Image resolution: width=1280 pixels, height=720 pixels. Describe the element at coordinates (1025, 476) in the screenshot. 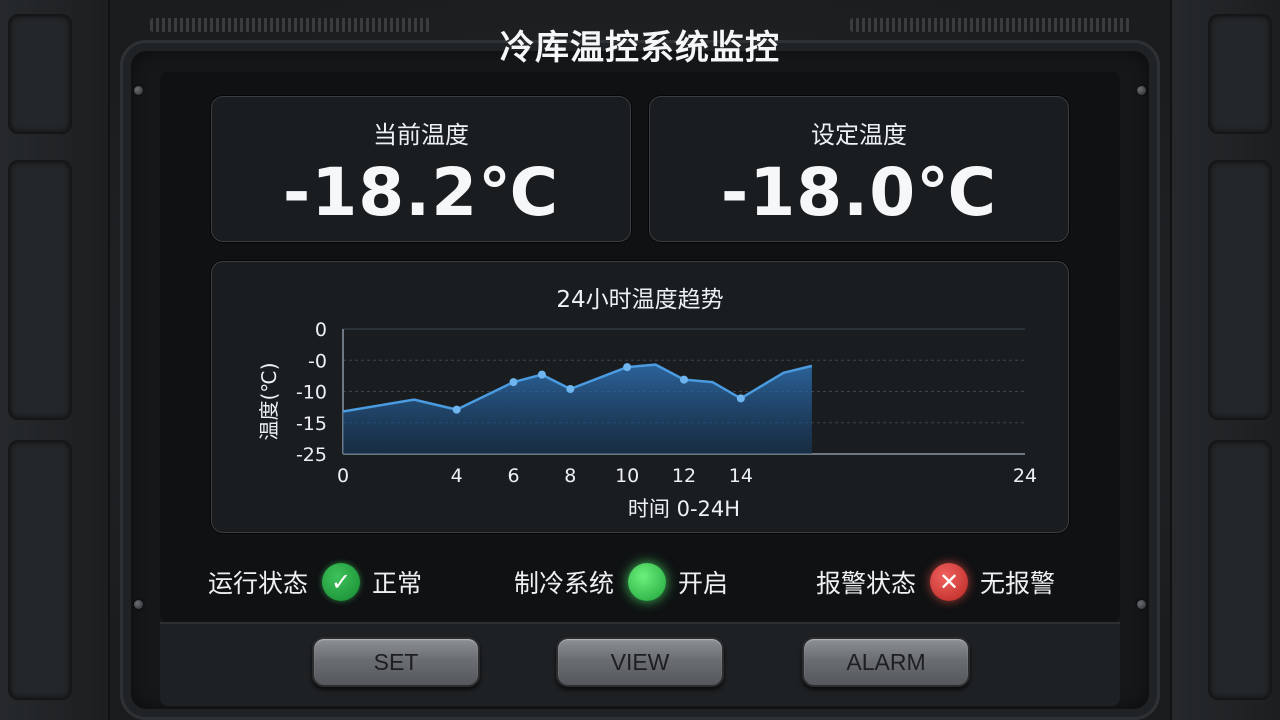

I see `x-tick-label: 24` at that location.